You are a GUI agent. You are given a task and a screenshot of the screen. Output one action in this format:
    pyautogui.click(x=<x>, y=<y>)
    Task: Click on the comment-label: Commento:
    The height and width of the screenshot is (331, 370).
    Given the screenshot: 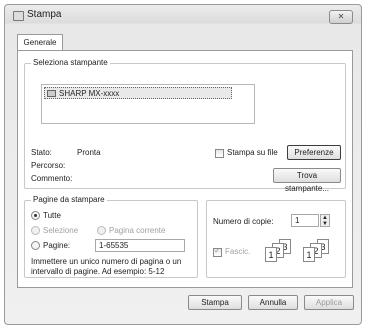 What is the action you would take?
    pyautogui.click(x=52, y=178)
    